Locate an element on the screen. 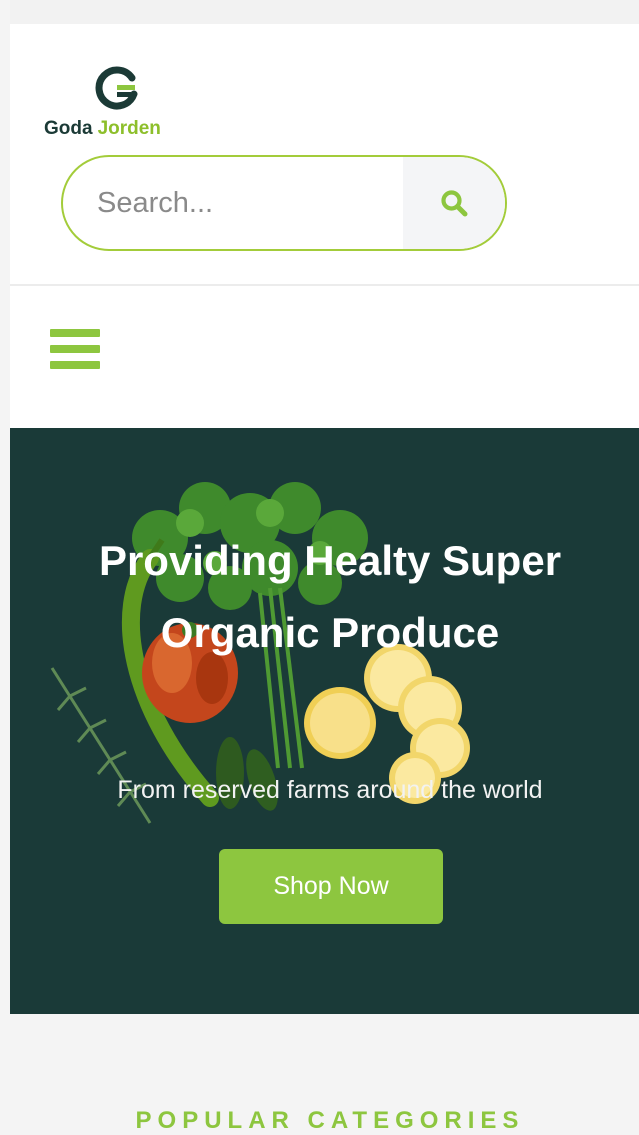 This screenshot has height=1135, width=639. hero-title: Providing Healty Super Organic Produce is located at coordinates (330, 596).